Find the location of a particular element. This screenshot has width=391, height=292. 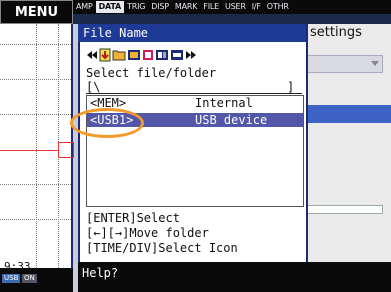

tab-trig: TRIG is located at coordinates (136, 7).